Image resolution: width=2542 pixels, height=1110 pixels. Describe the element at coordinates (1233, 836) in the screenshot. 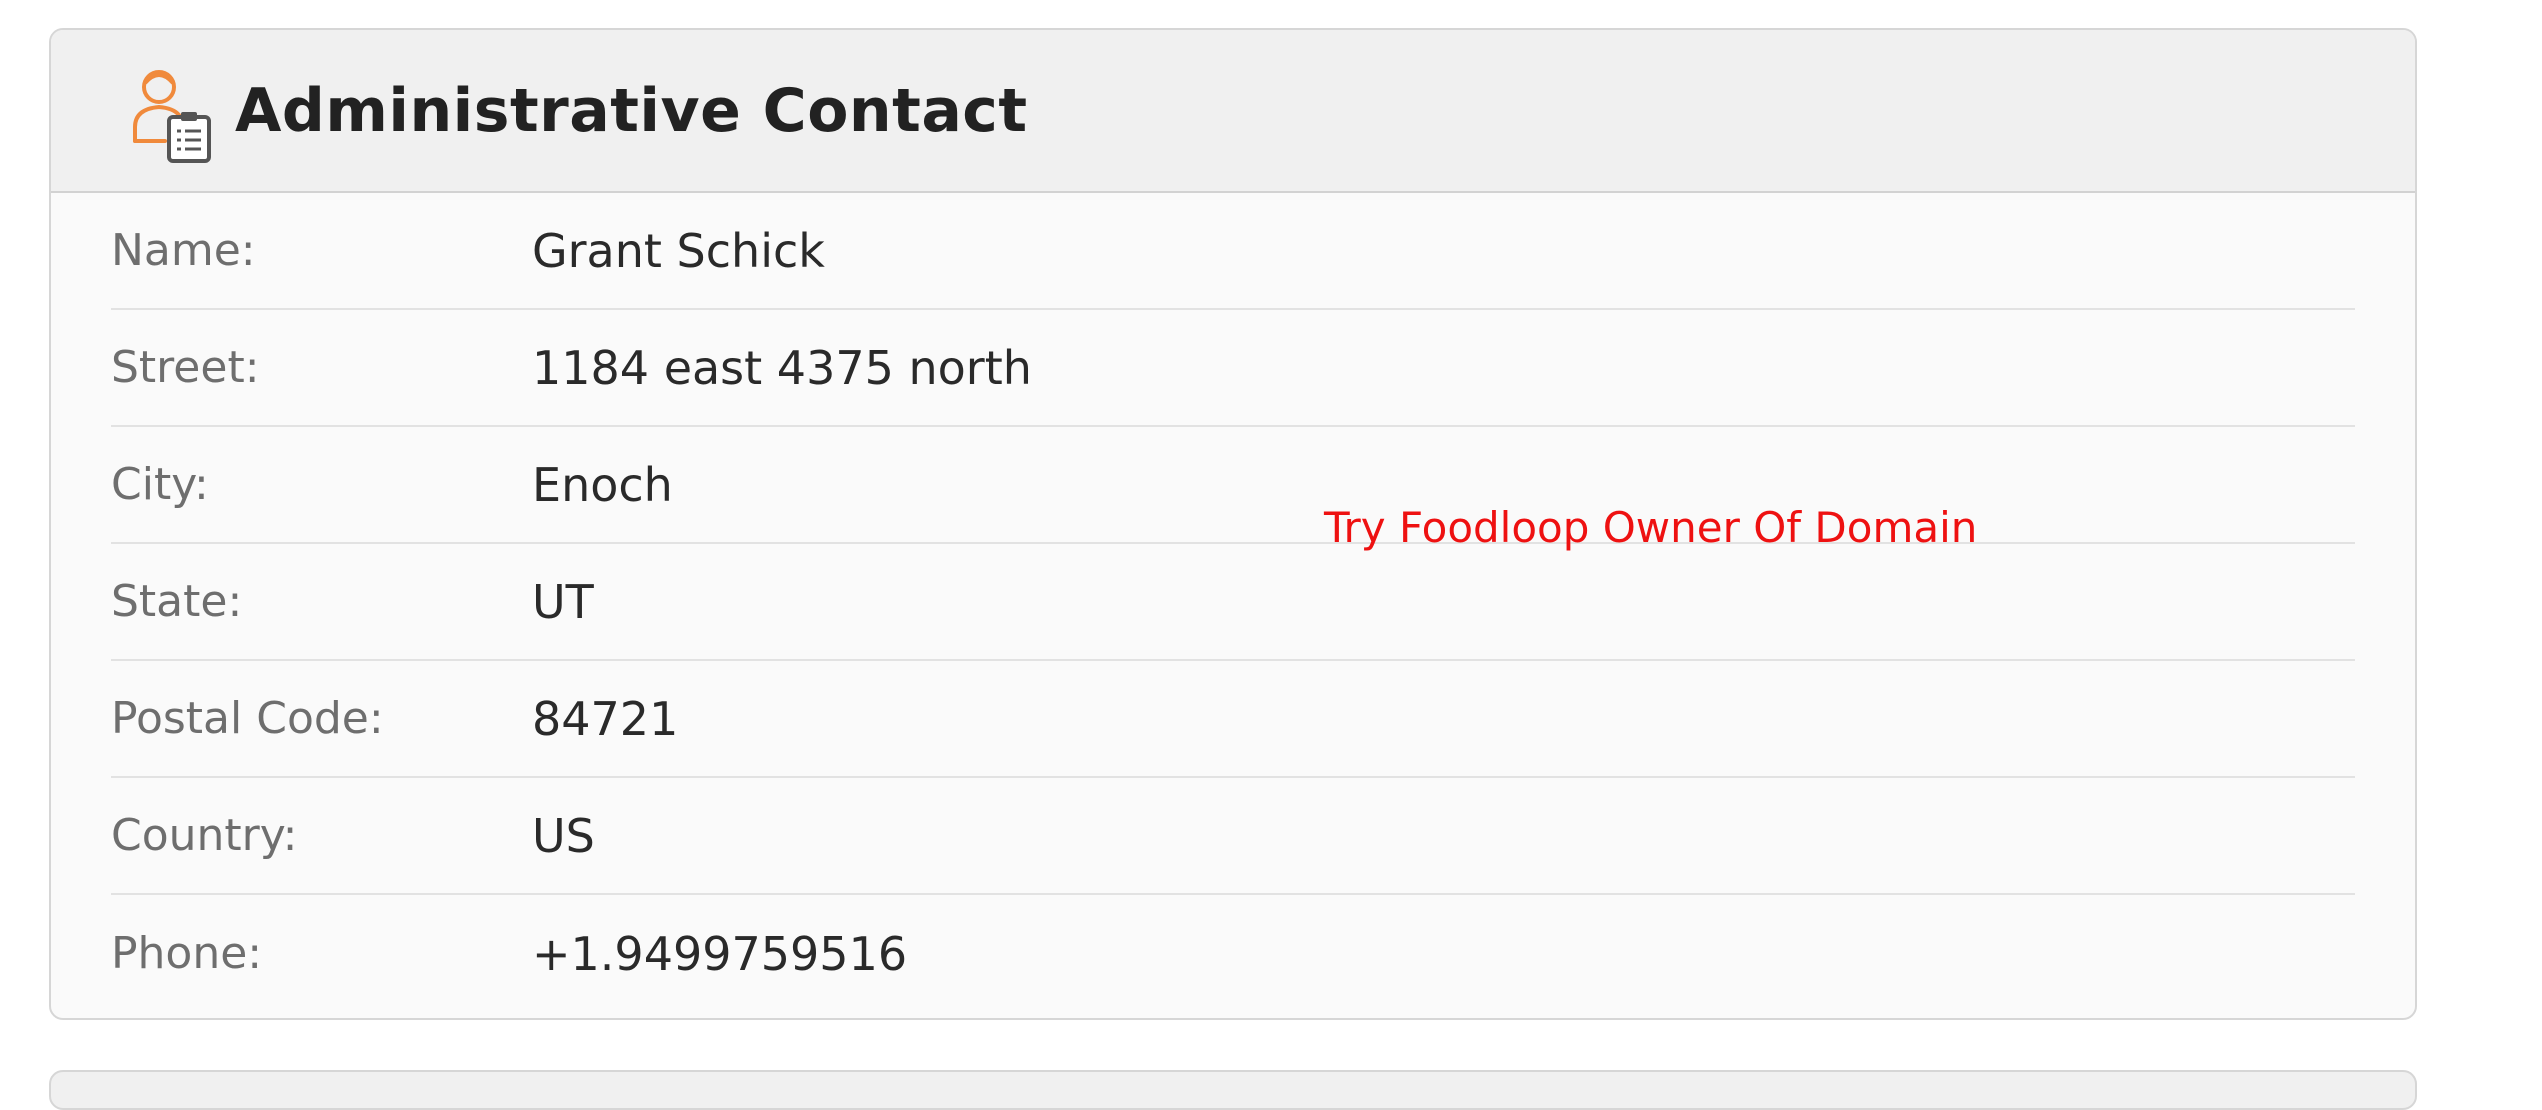

I see `row-country: Country: US` at that location.